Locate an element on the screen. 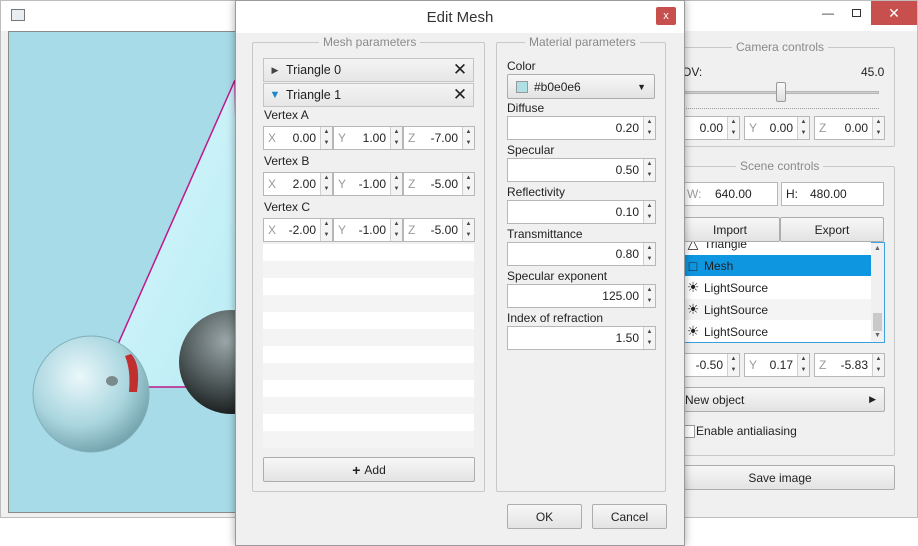 This screenshot has width=918, height=546. minimize-button: — is located at coordinates (828, 13).